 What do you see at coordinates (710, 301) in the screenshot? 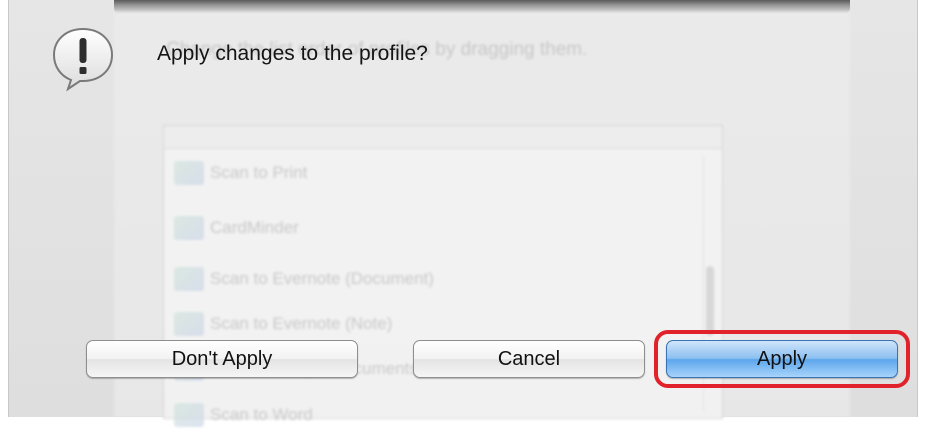
I see `scroll-thumb` at bounding box center [710, 301].